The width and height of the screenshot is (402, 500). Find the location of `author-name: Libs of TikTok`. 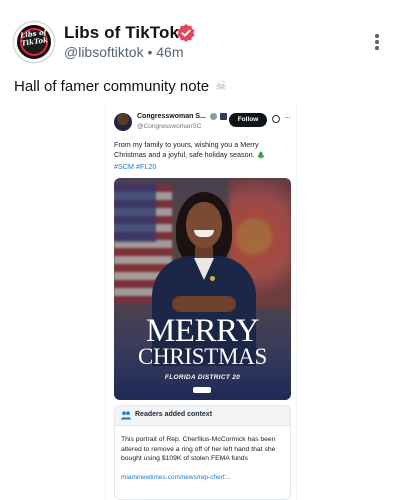

author-name: Libs of TikTok is located at coordinates (121, 33).